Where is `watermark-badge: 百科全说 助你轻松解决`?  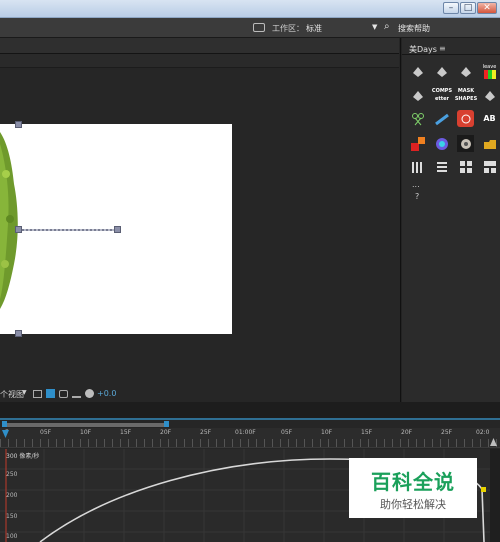
watermark-badge: 百科全说 助你轻松解决 is located at coordinates (413, 488).